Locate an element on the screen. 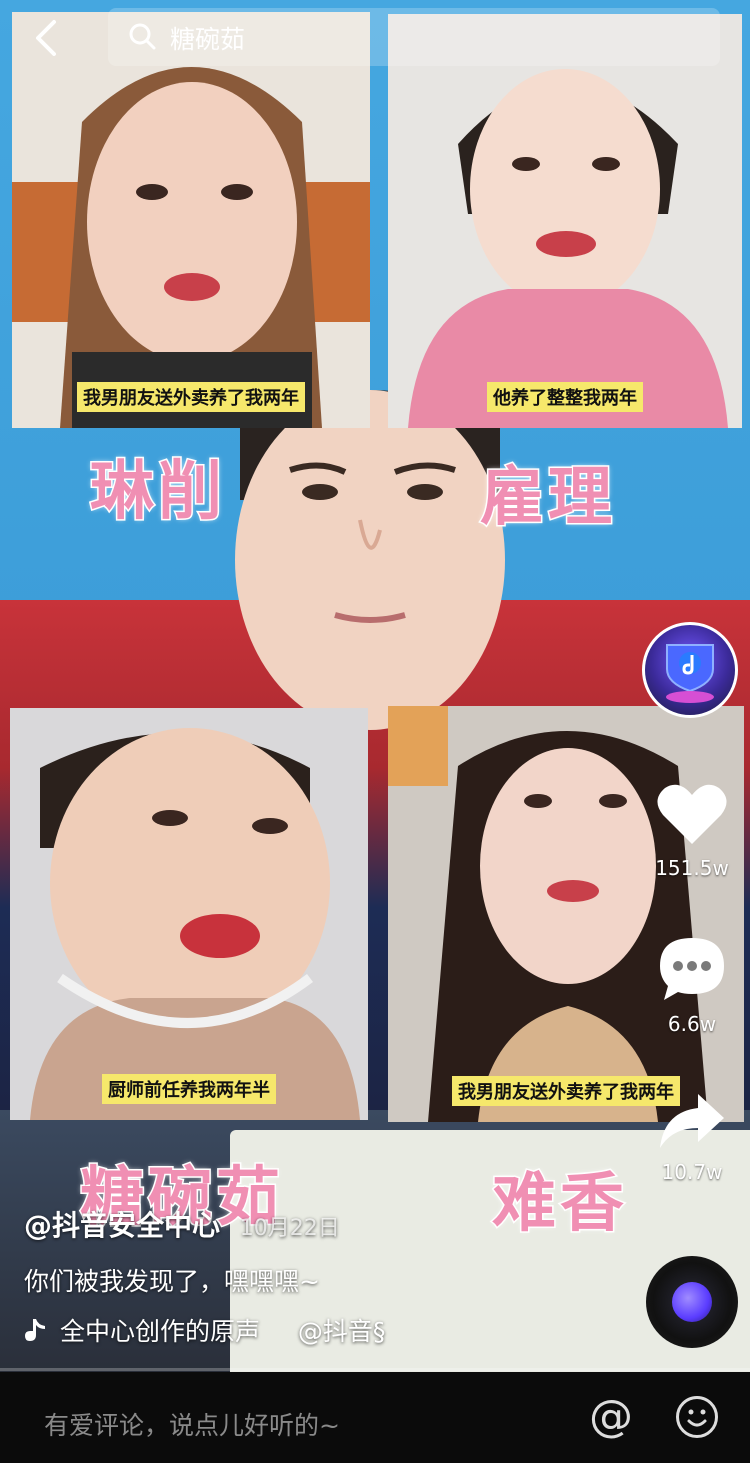 The width and height of the screenshot is (750, 1463). comment-input: 有爱评论，说点儿好听的~ is located at coordinates (192, 1424).